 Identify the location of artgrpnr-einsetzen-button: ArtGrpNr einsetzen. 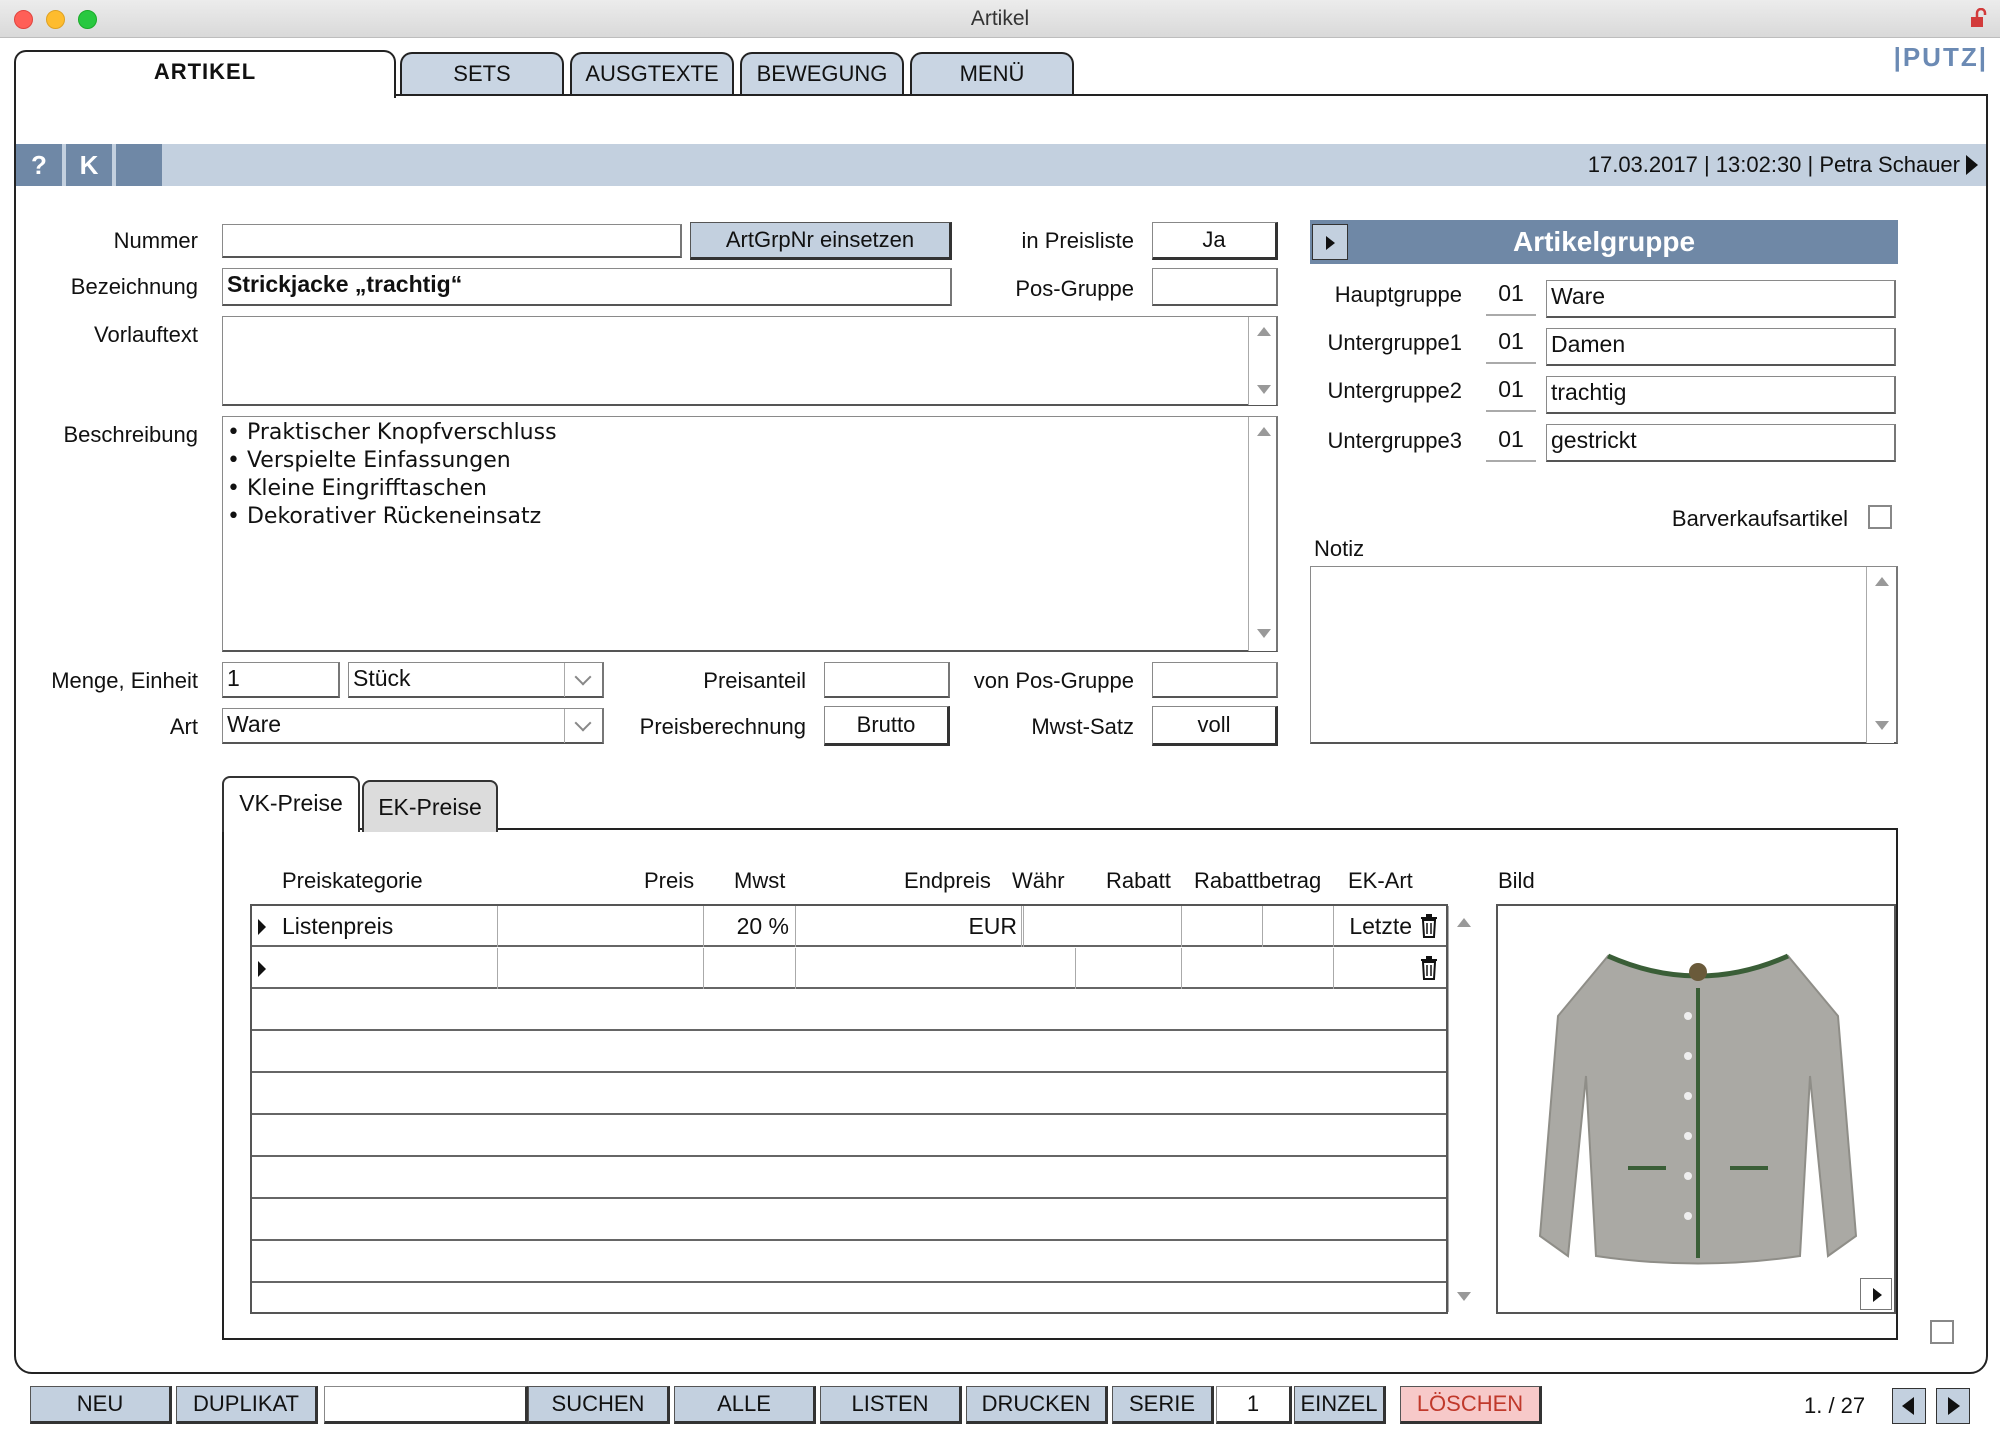
(821, 241).